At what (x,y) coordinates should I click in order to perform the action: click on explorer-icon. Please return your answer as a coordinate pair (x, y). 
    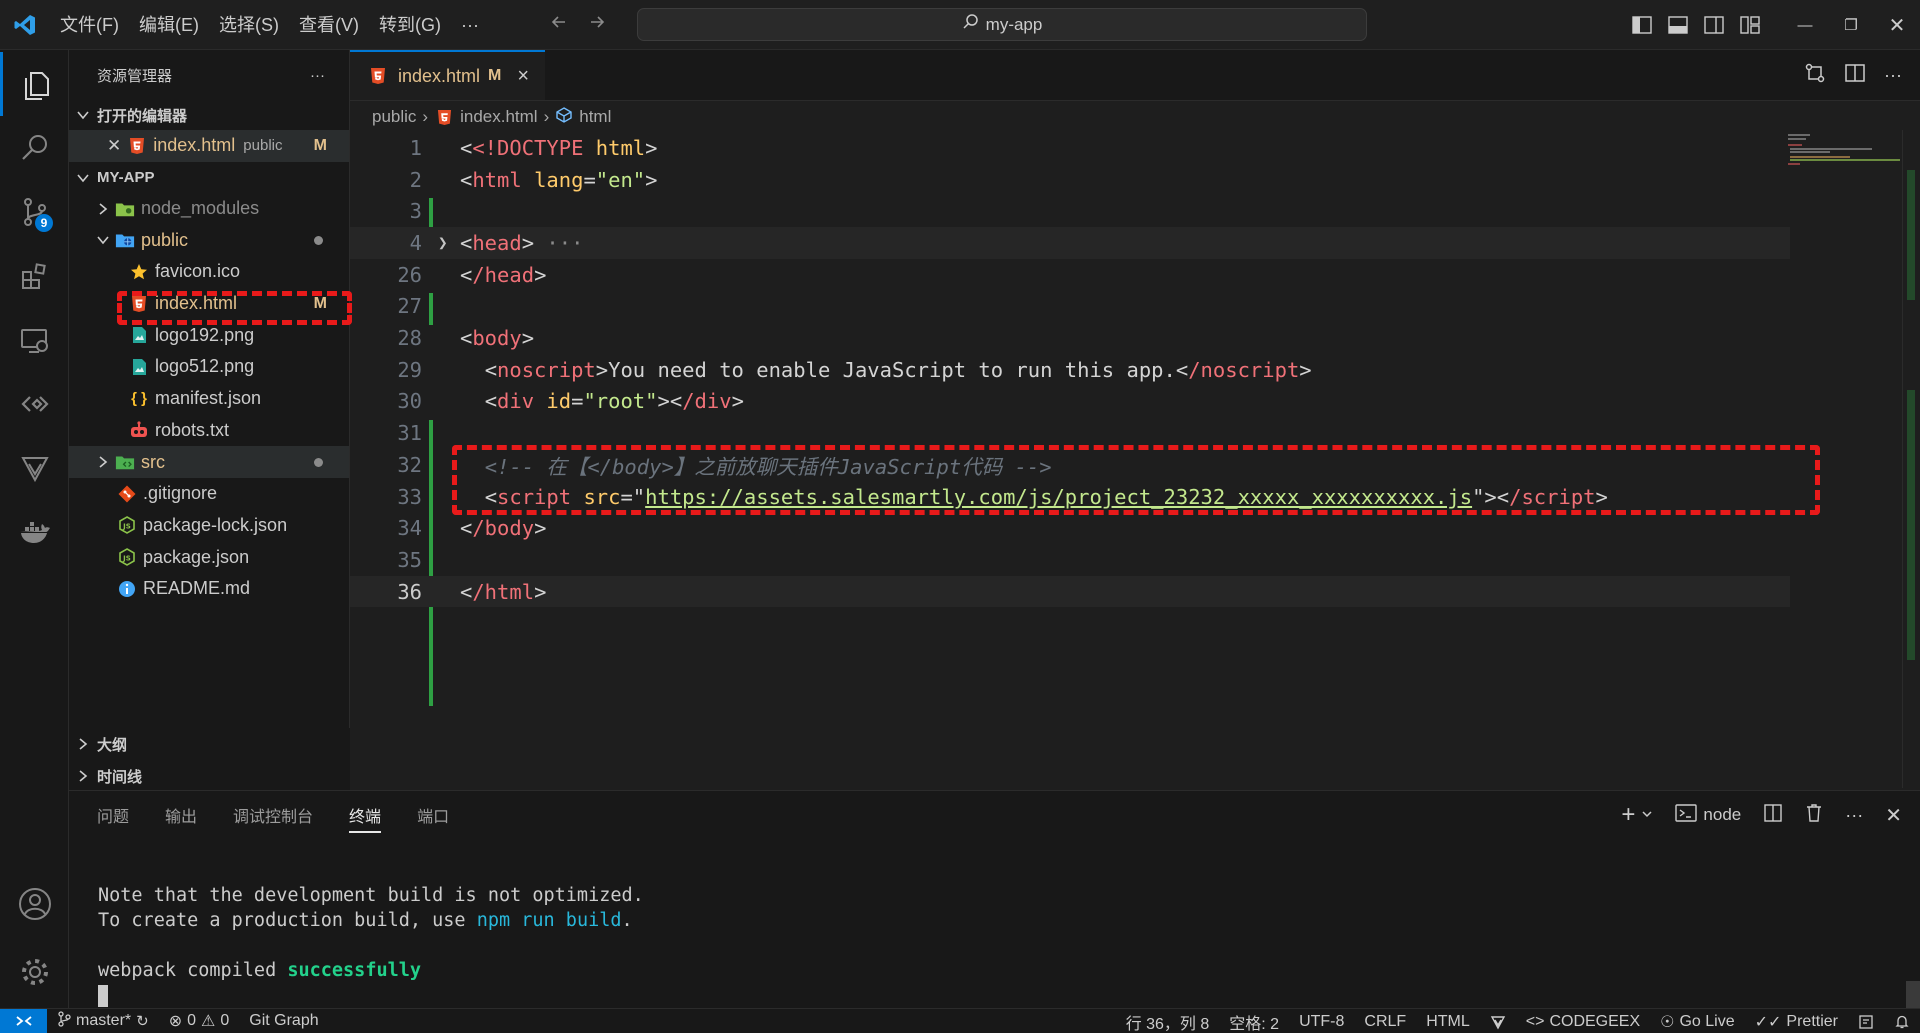
    Looking at the image, I should click on (34, 84).